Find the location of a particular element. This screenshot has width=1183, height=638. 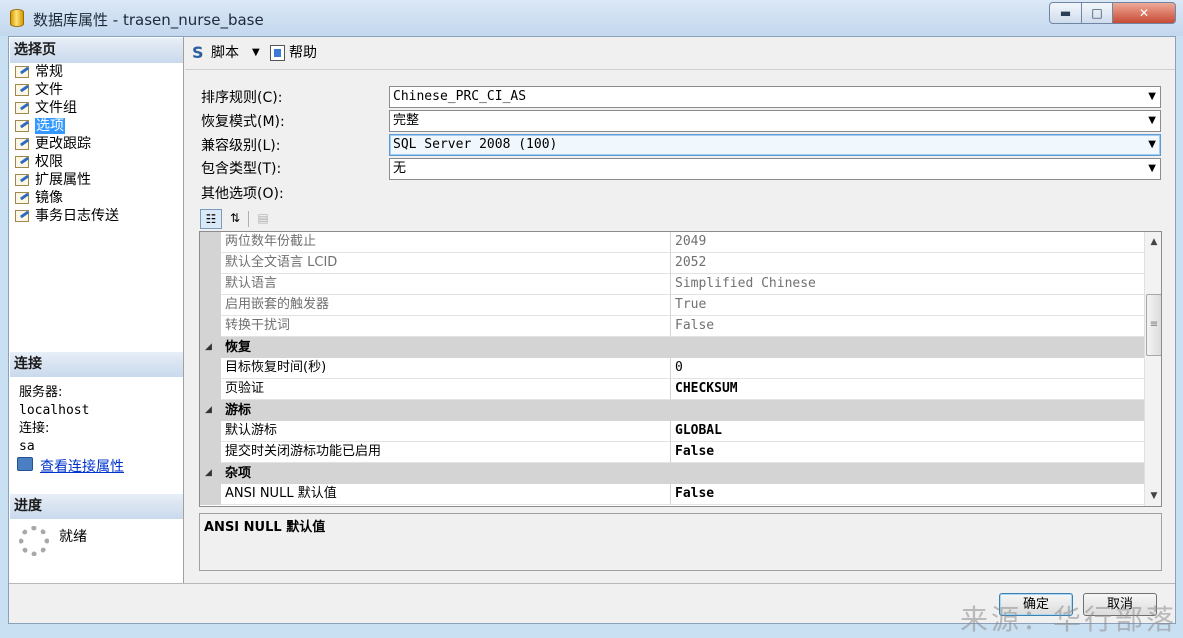

property-row: 目标恢复时间(秒) 0 is located at coordinates (672, 368).